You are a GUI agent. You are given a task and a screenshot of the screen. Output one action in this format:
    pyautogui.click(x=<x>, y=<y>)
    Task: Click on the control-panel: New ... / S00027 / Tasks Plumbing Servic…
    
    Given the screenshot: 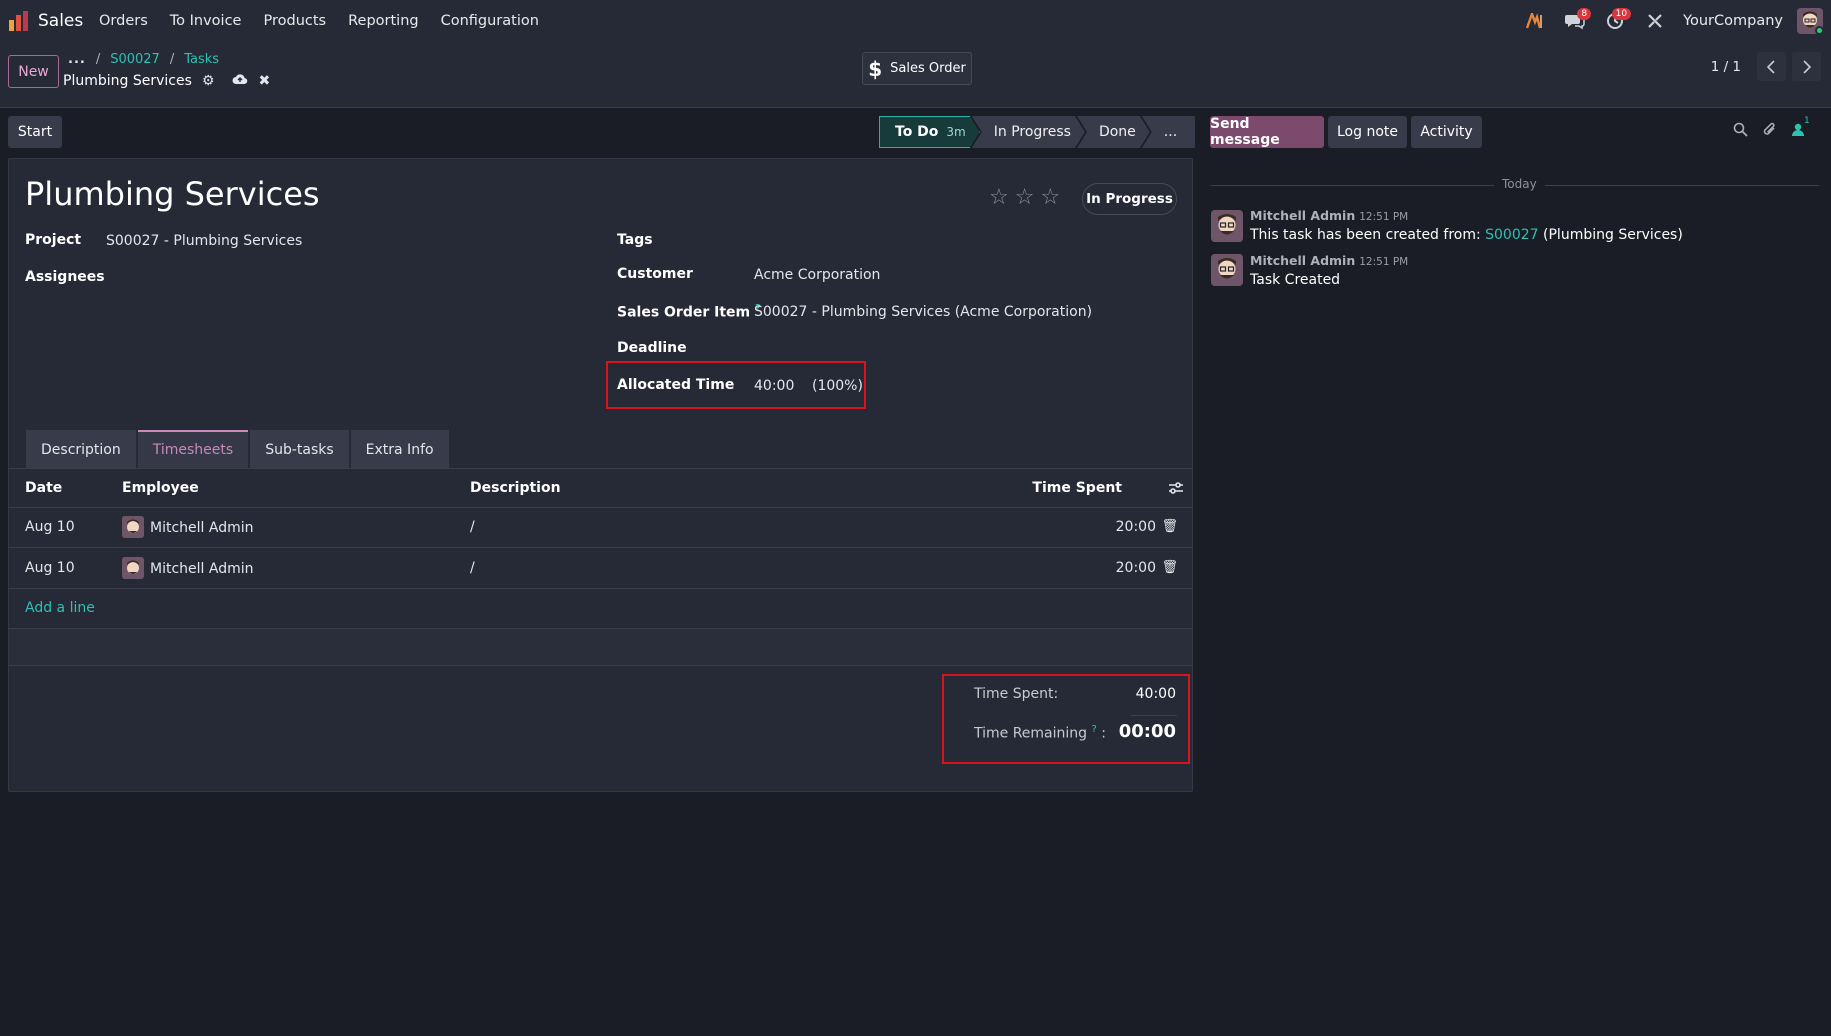 What is the action you would take?
    pyautogui.click(x=915, y=75)
    